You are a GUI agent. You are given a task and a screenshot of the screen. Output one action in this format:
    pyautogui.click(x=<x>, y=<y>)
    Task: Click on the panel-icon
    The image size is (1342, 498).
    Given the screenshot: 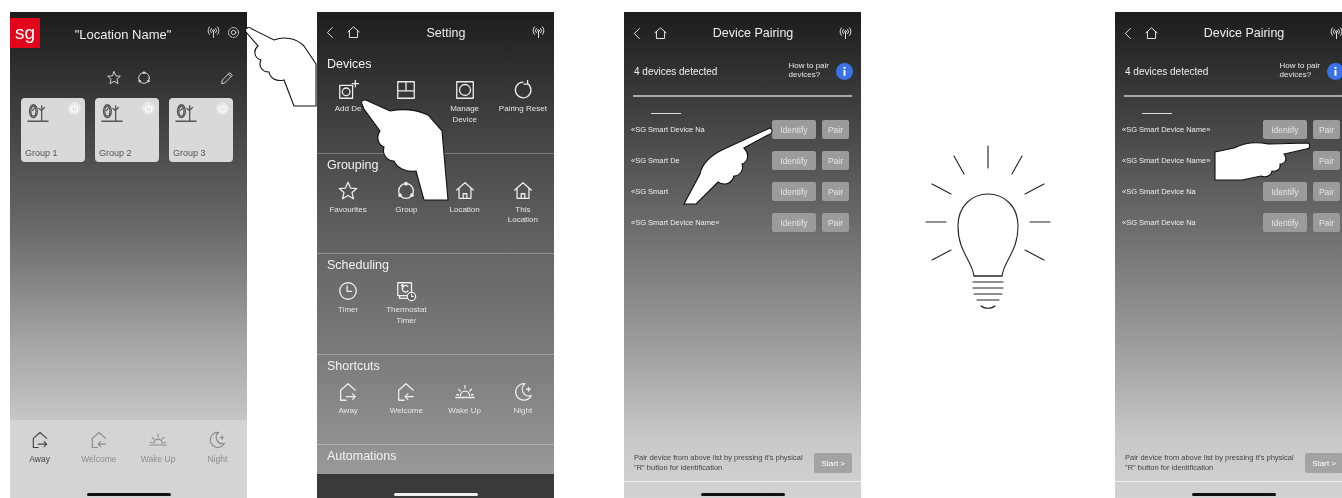 What is the action you would take?
    pyautogui.click(x=406, y=90)
    